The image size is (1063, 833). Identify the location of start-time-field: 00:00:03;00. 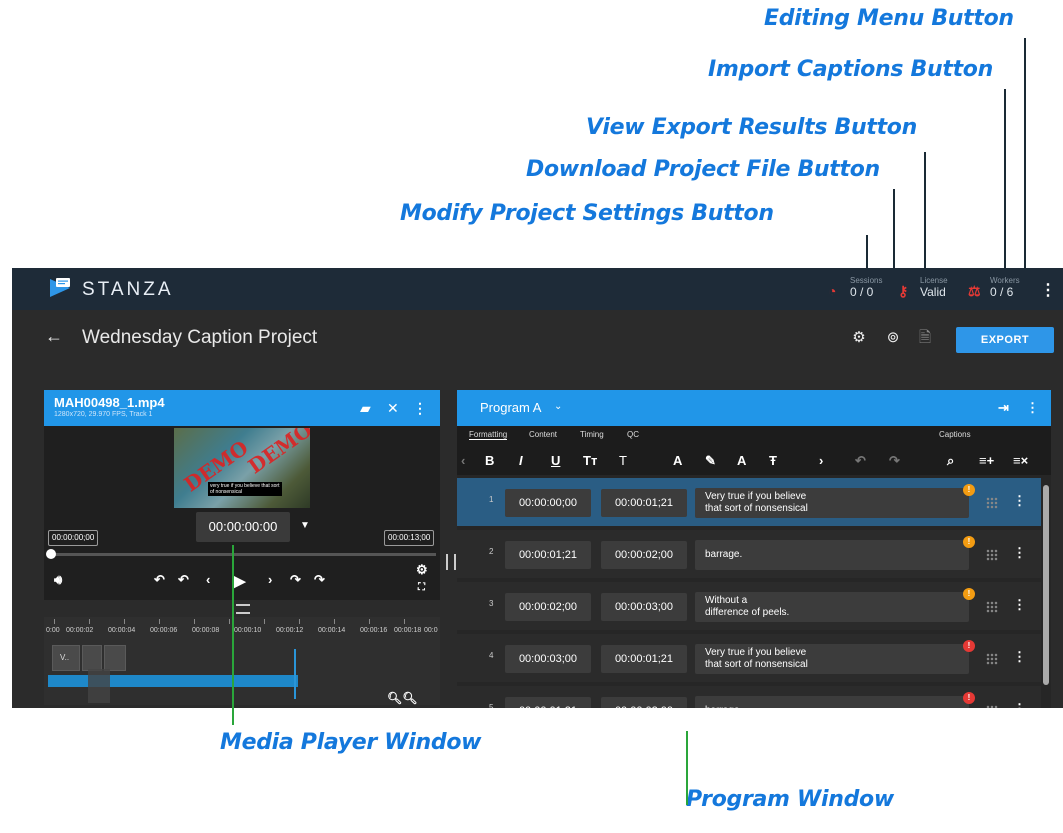
(548, 659).